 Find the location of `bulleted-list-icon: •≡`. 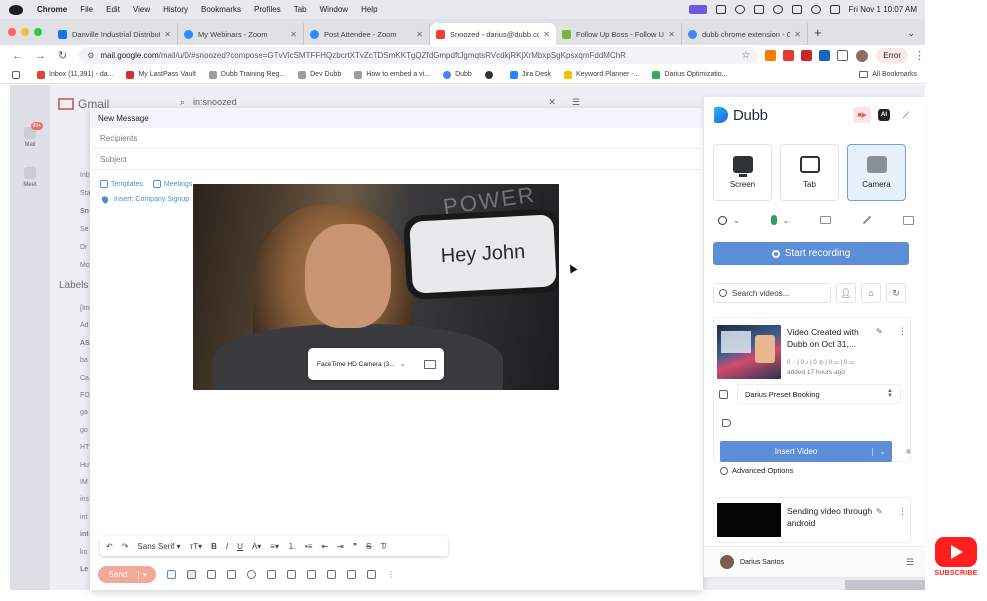

bulleted-list-icon: •≡ is located at coordinates (308, 546).